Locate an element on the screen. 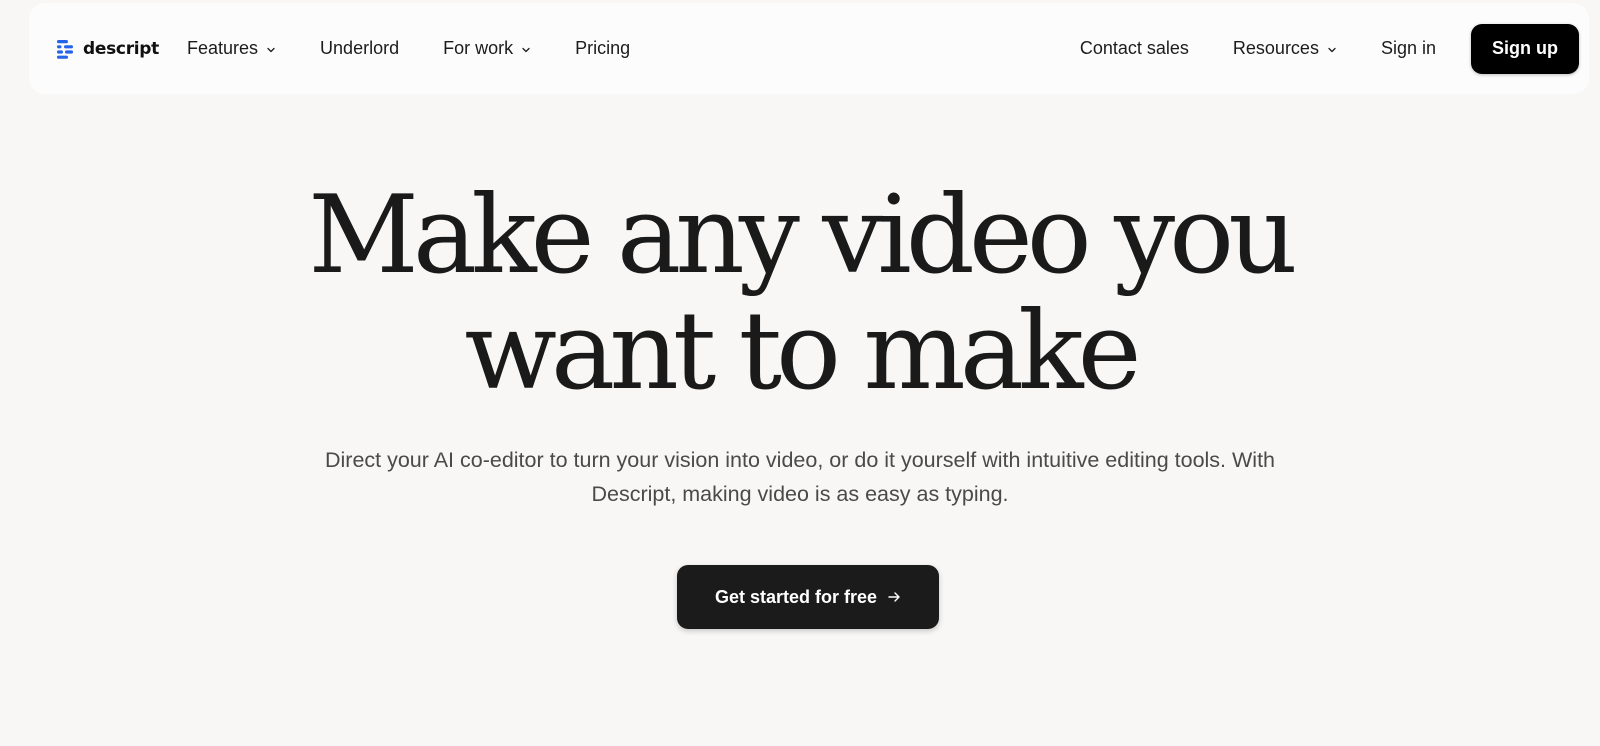 This screenshot has width=1600, height=746. nav-features: Features is located at coordinates (231, 48).